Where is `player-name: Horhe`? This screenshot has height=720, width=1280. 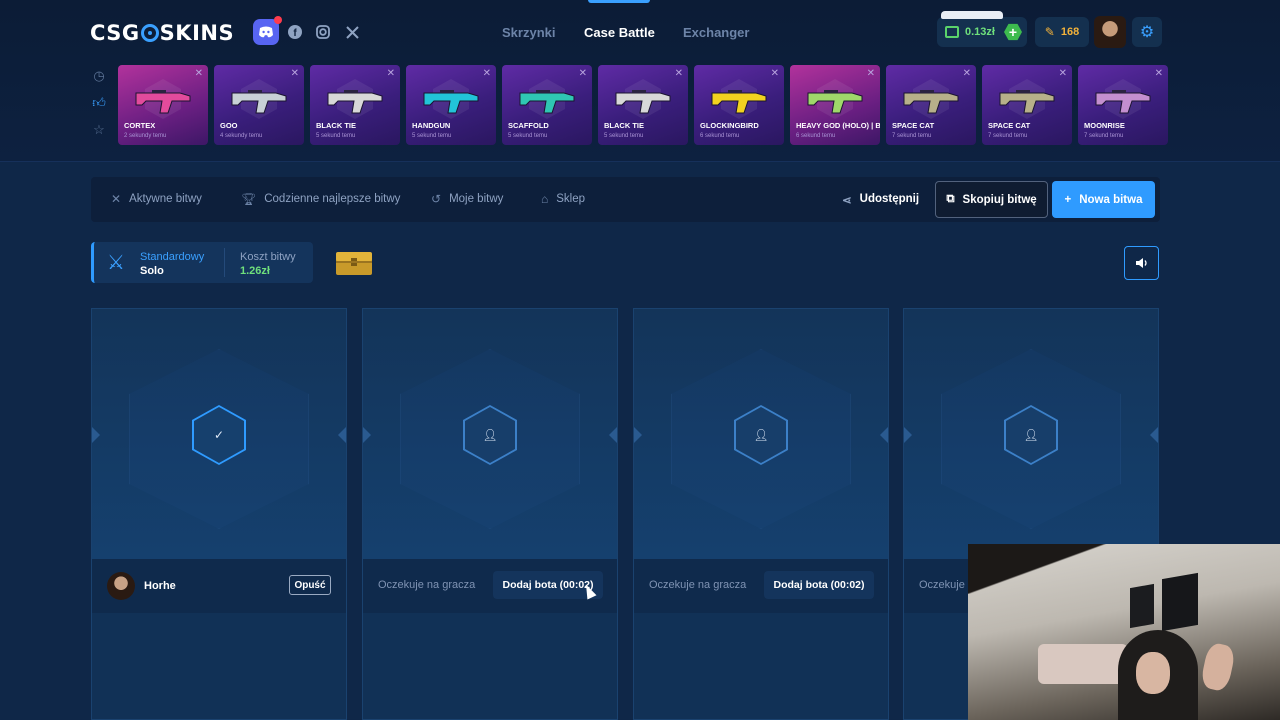 player-name: Horhe is located at coordinates (160, 586).